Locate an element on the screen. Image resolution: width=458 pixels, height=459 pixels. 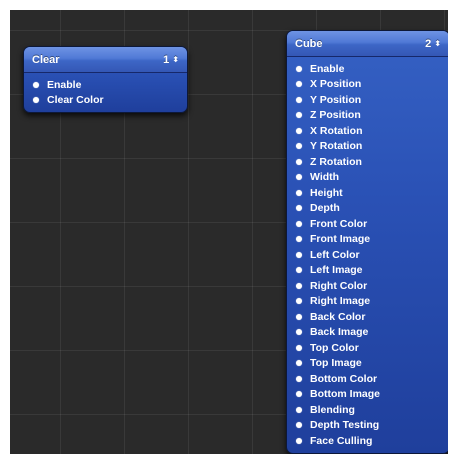
patch-index-stepper: 1 ⬍ is located at coordinates (171, 60).